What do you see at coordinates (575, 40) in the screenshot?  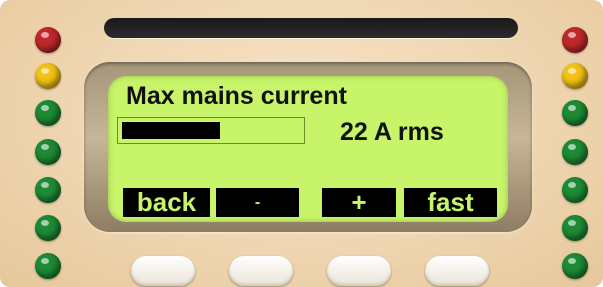 I see `led-right-1-red-icon` at bounding box center [575, 40].